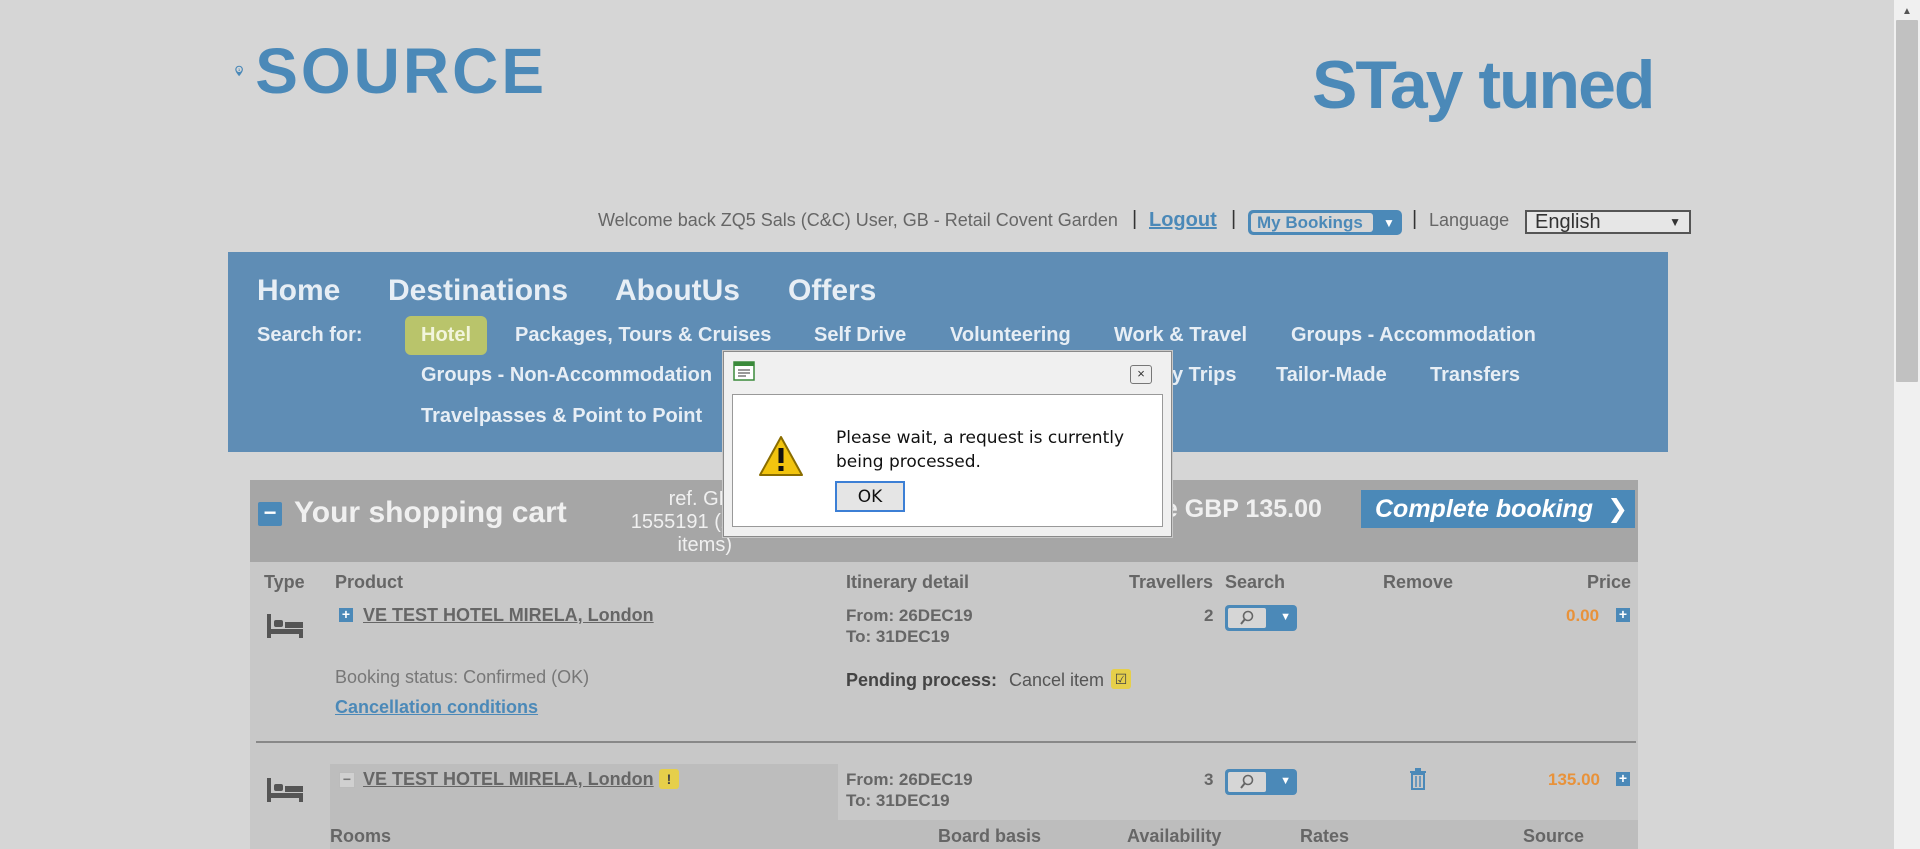 Image resolution: width=1920 pixels, height=849 pixels. What do you see at coordinates (298, 291) in the screenshot?
I see `nav-home: Home` at bounding box center [298, 291].